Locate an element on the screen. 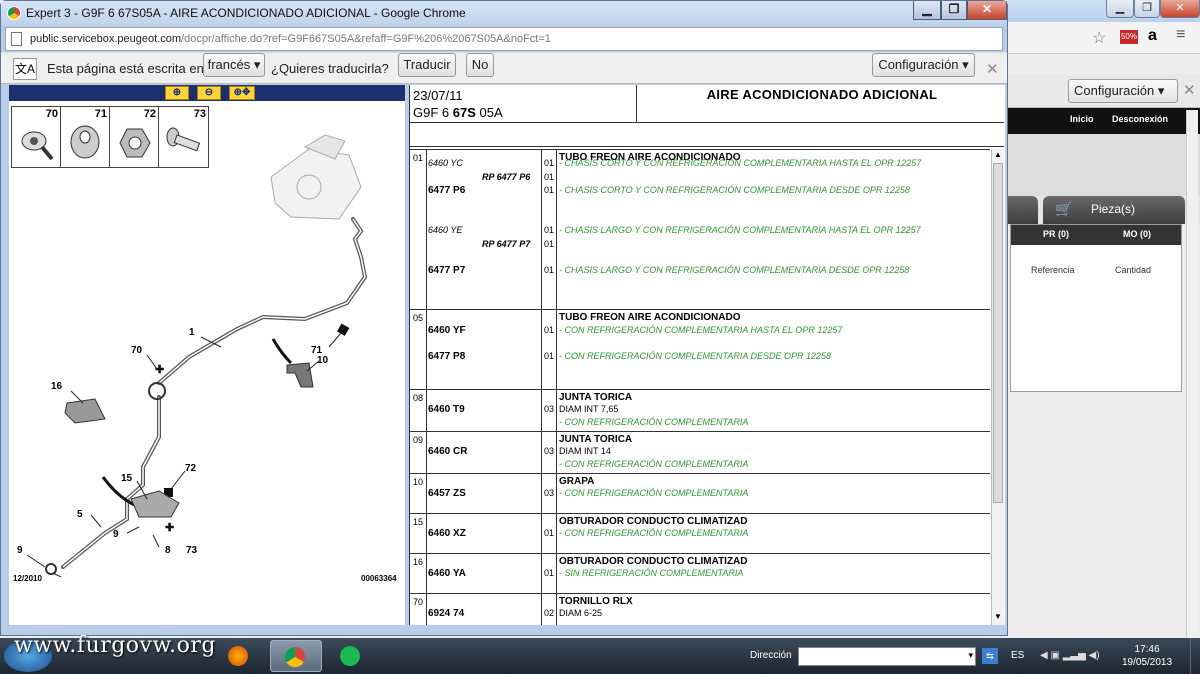 This screenshot has width=1200, height=674. show-desktop-button is located at coordinates (1195, 656).